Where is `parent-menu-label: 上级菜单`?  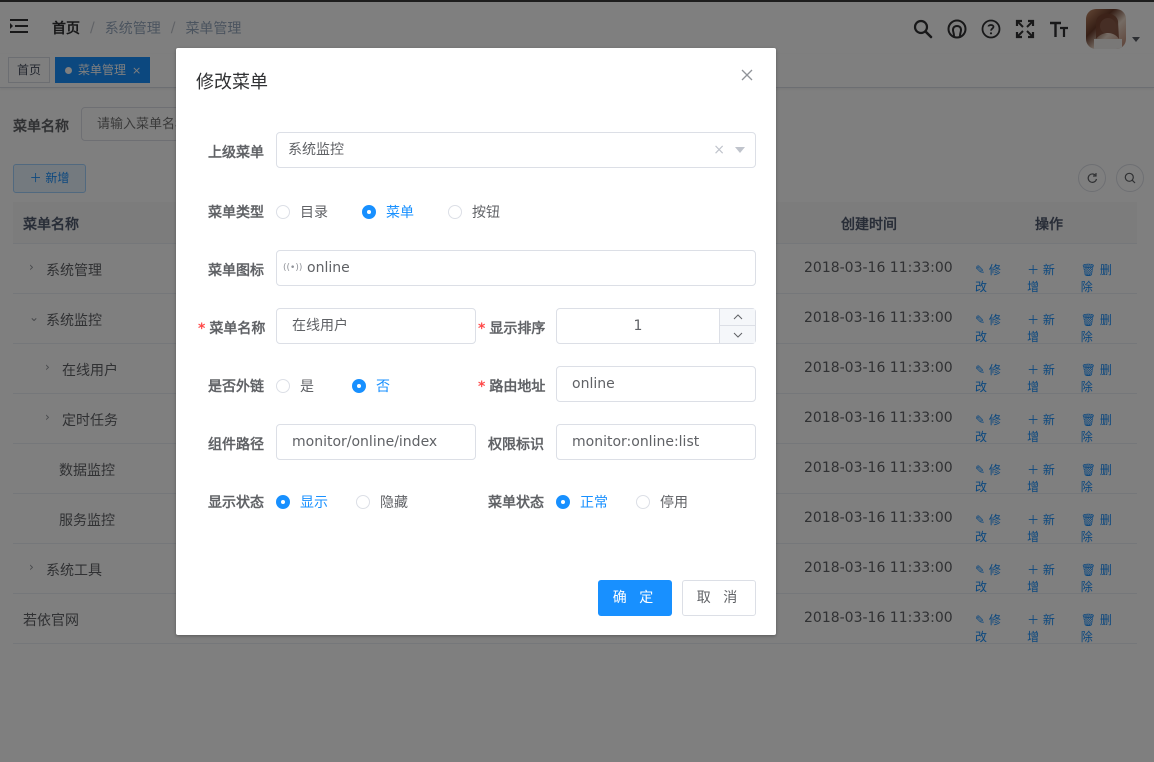 parent-menu-label: 上级菜单 is located at coordinates (236, 153).